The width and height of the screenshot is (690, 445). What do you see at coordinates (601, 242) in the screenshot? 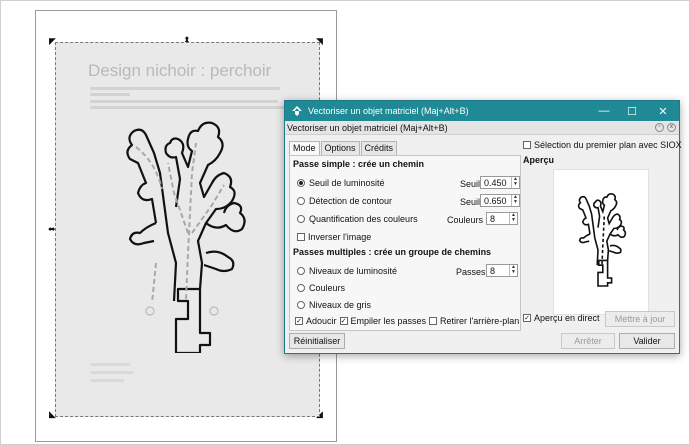
I see `preview-image` at bounding box center [601, 242].